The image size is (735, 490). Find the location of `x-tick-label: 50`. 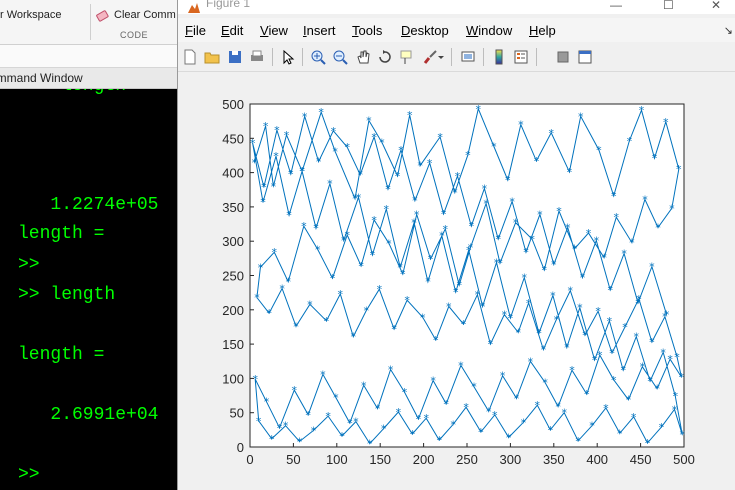

x-tick-label: 50 is located at coordinates (293, 459).